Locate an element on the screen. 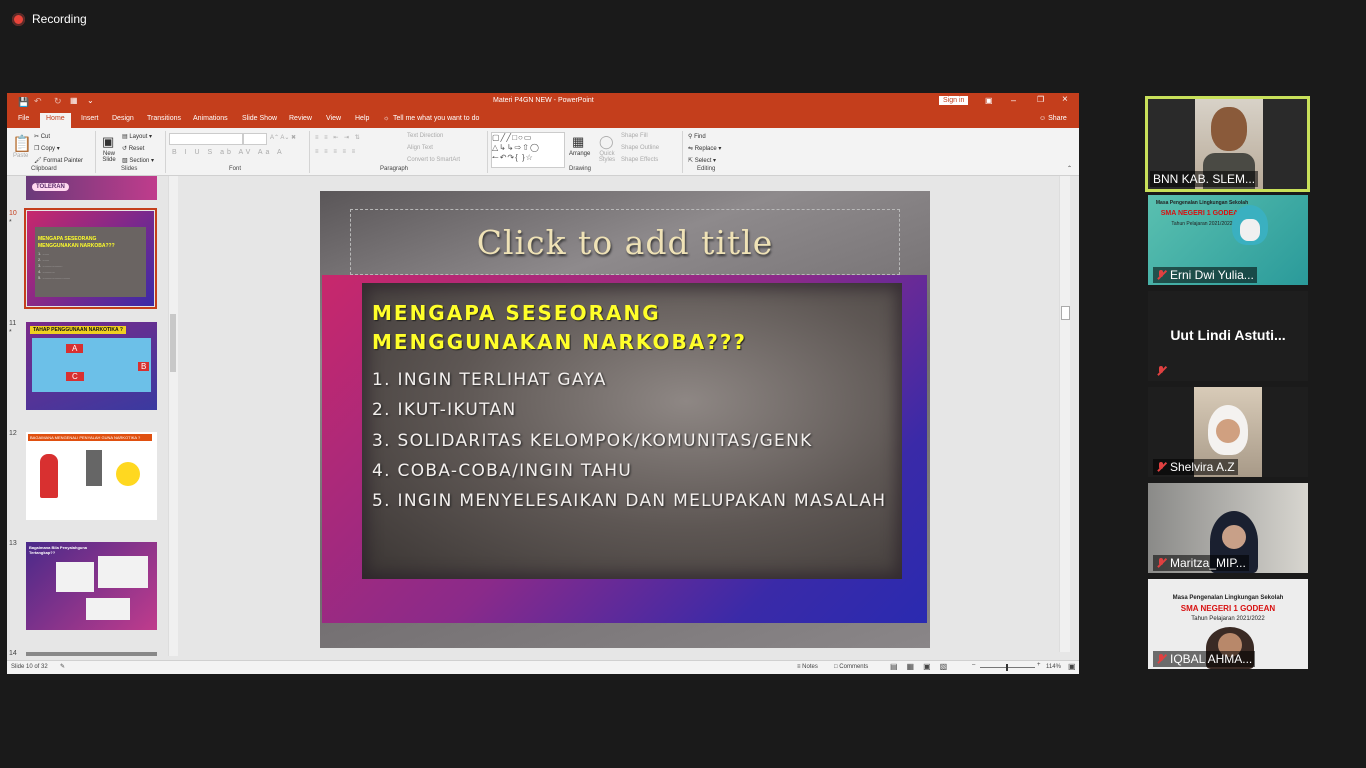 The width and height of the screenshot is (1366, 768). new-slide-icon: ▣ is located at coordinates (108, 142).